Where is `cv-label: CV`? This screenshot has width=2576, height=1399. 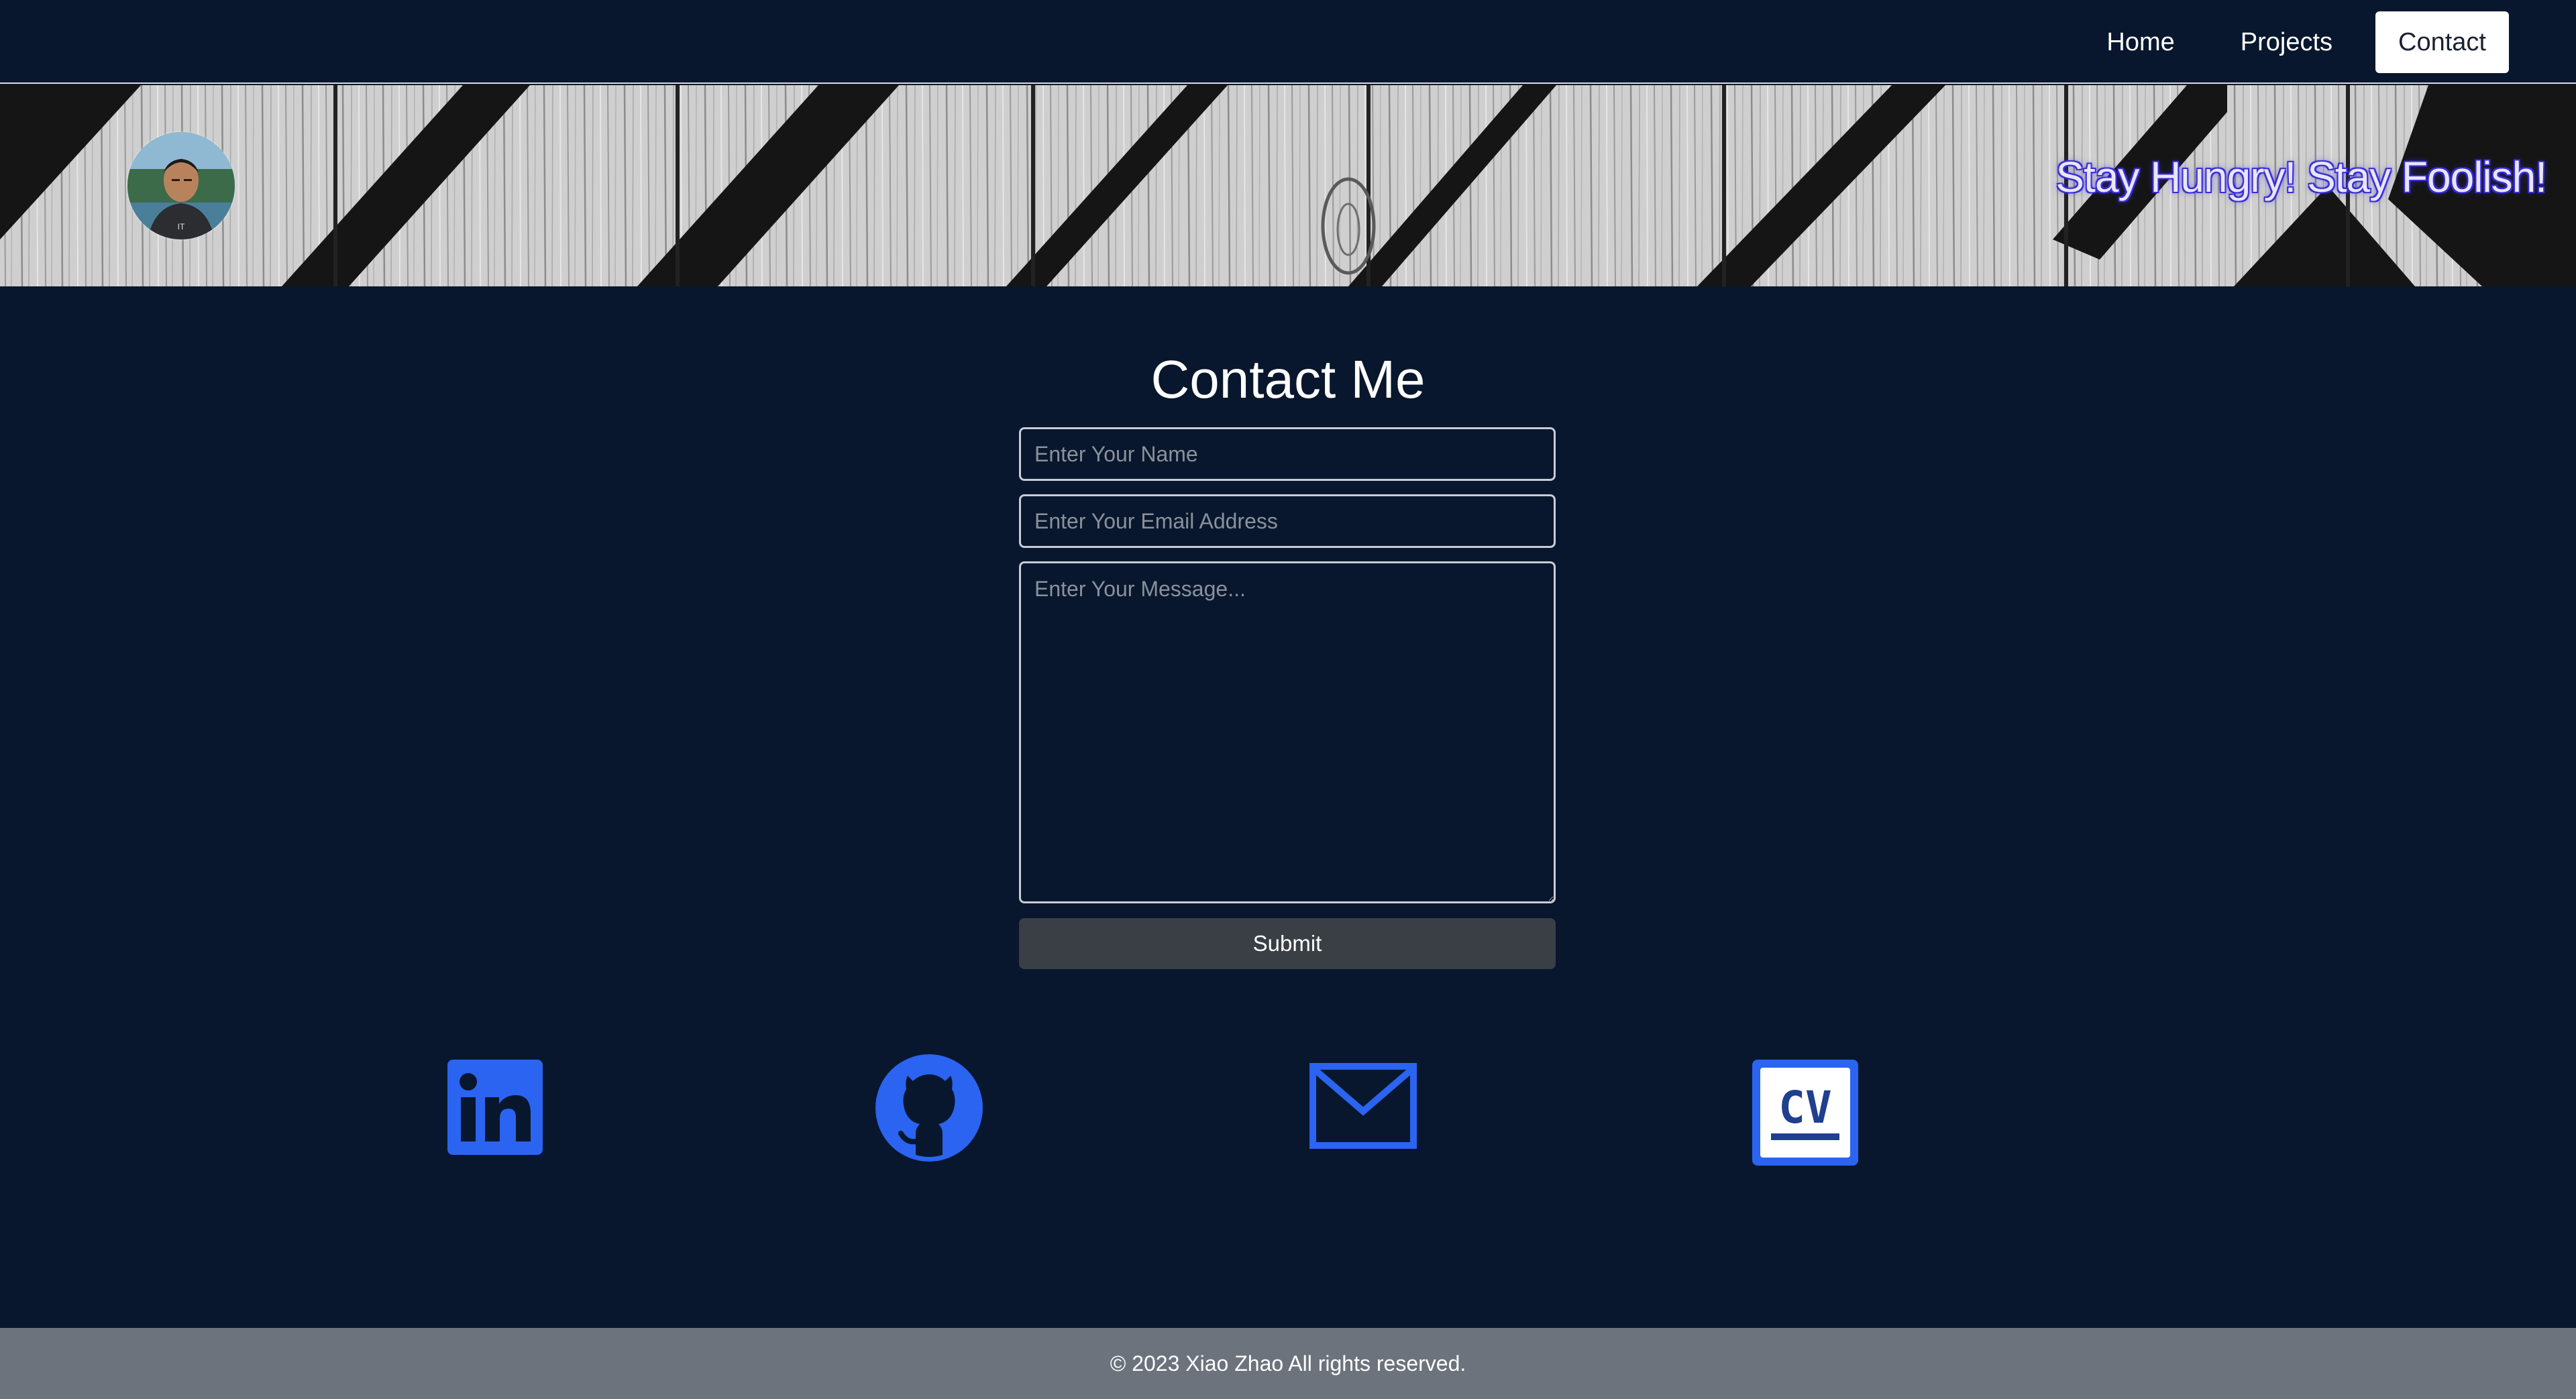 cv-label: CV is located at coordinates (1804, 1107).